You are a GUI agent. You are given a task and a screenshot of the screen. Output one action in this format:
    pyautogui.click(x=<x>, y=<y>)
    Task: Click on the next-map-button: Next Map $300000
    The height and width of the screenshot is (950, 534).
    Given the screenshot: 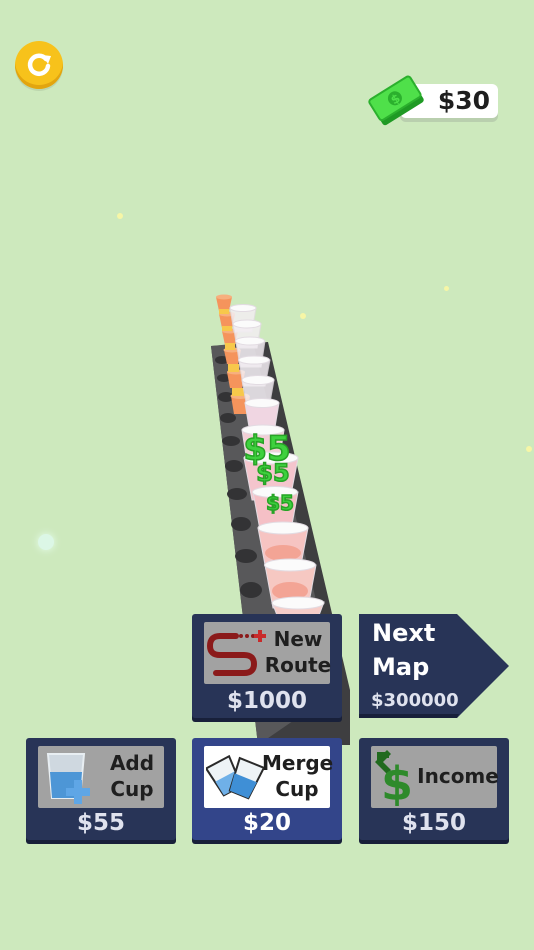 What is the action you would take?
    pyautogui.click(x=434, y=666)
    